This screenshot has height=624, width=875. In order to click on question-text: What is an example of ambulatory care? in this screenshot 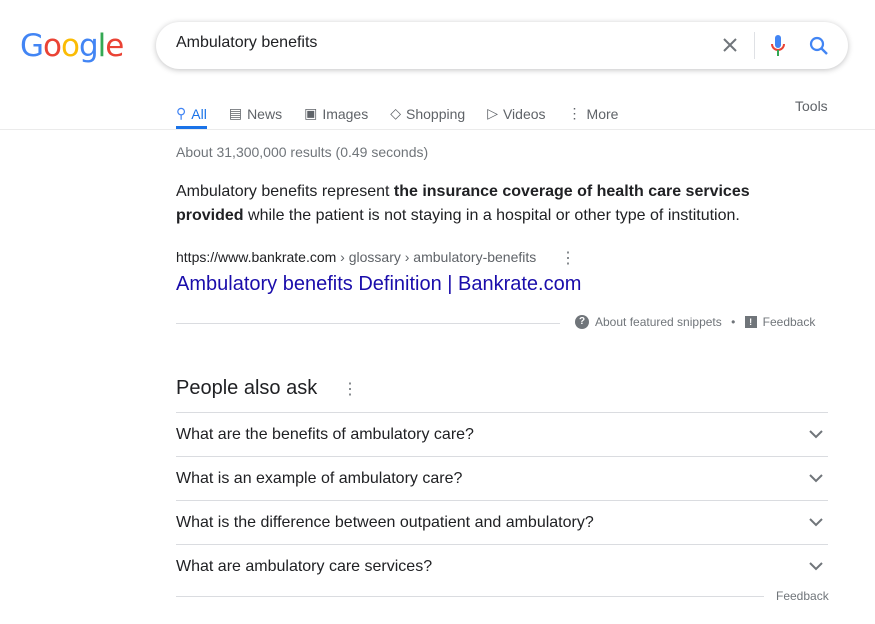, I will do `click(319, 478)`.